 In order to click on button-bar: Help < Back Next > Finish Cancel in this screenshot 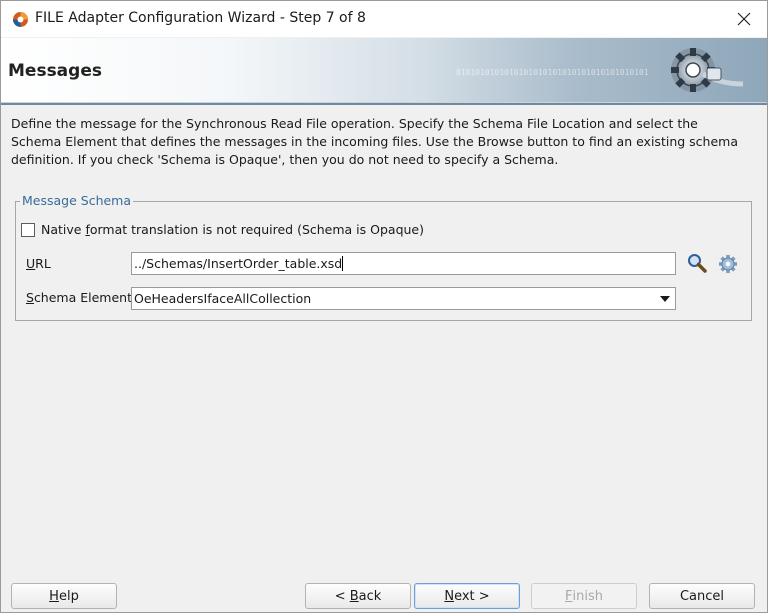, I will do `click(384, 593)`.